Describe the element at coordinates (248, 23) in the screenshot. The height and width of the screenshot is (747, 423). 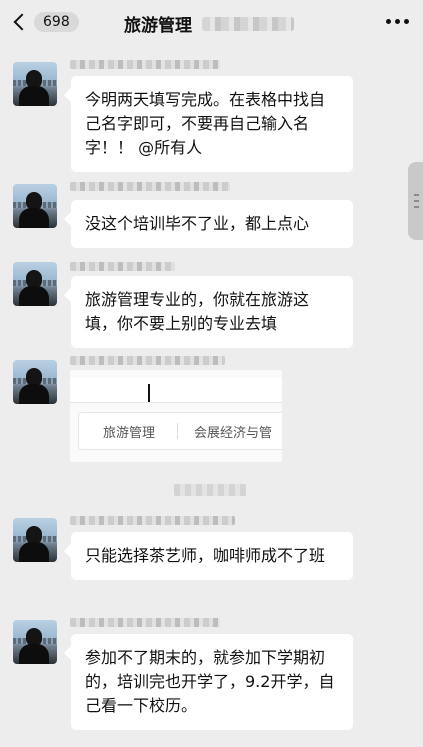
I see `blurred-title-suffix` at that location.